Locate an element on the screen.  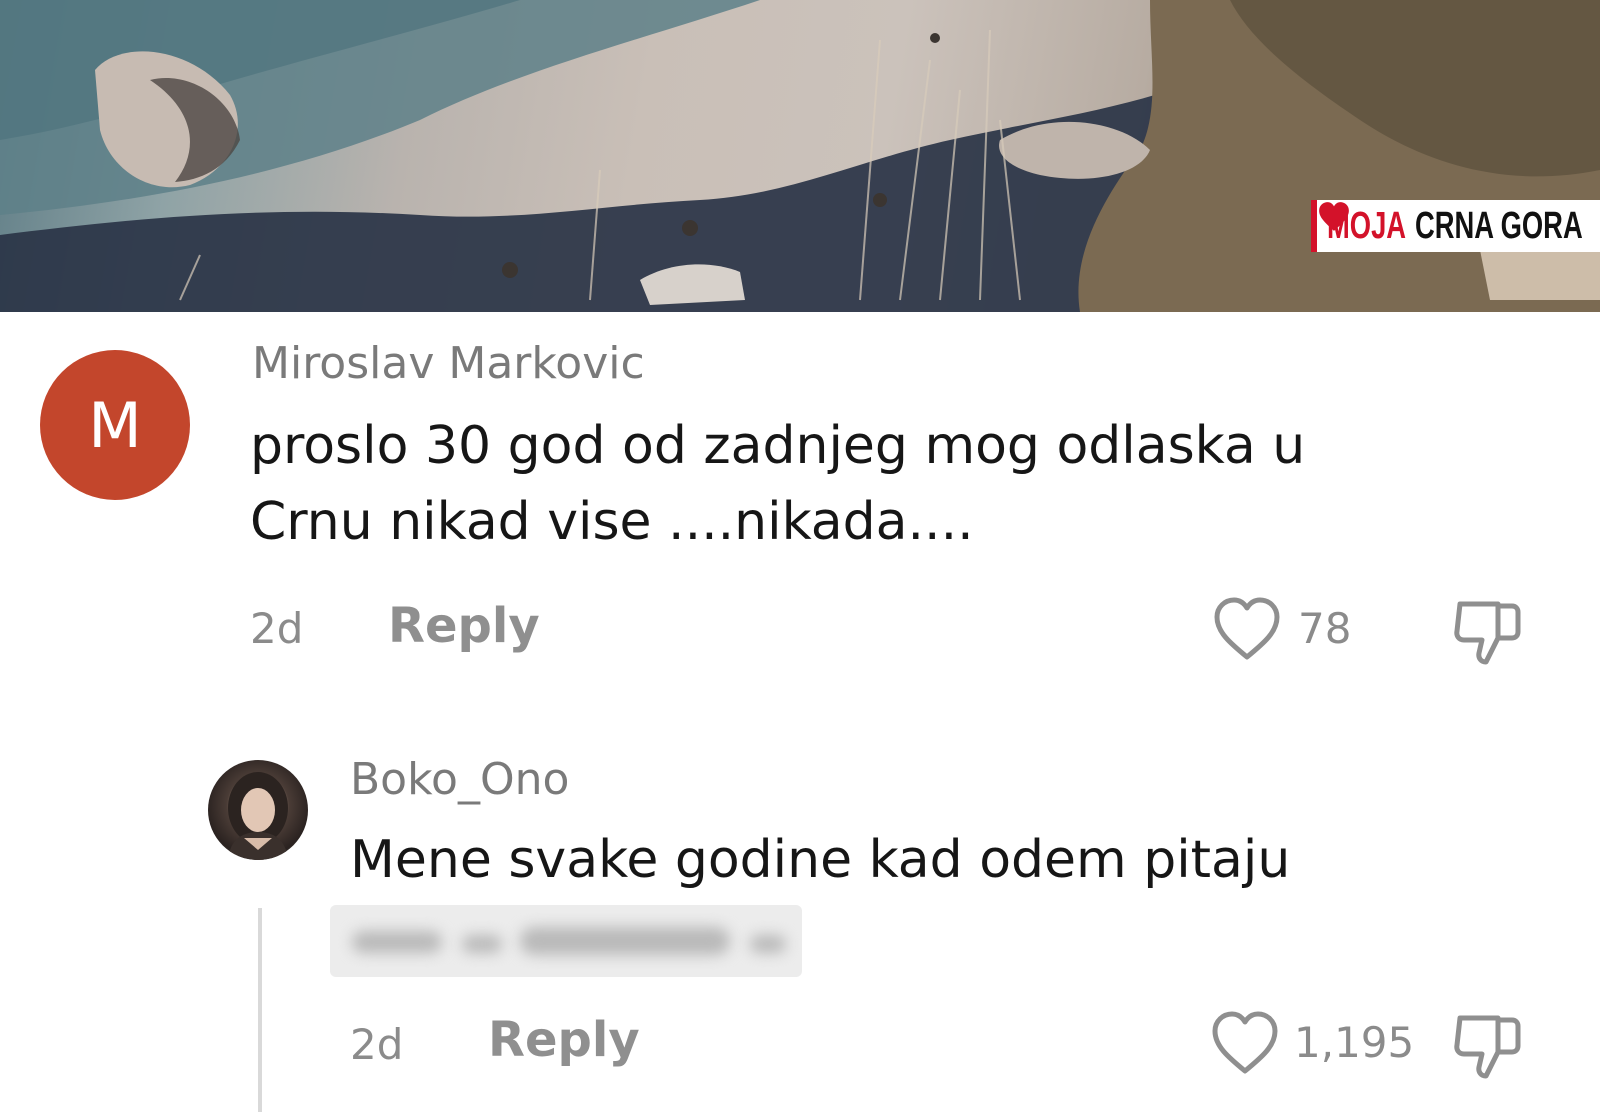
avatar is located at coordinates (258, 810).